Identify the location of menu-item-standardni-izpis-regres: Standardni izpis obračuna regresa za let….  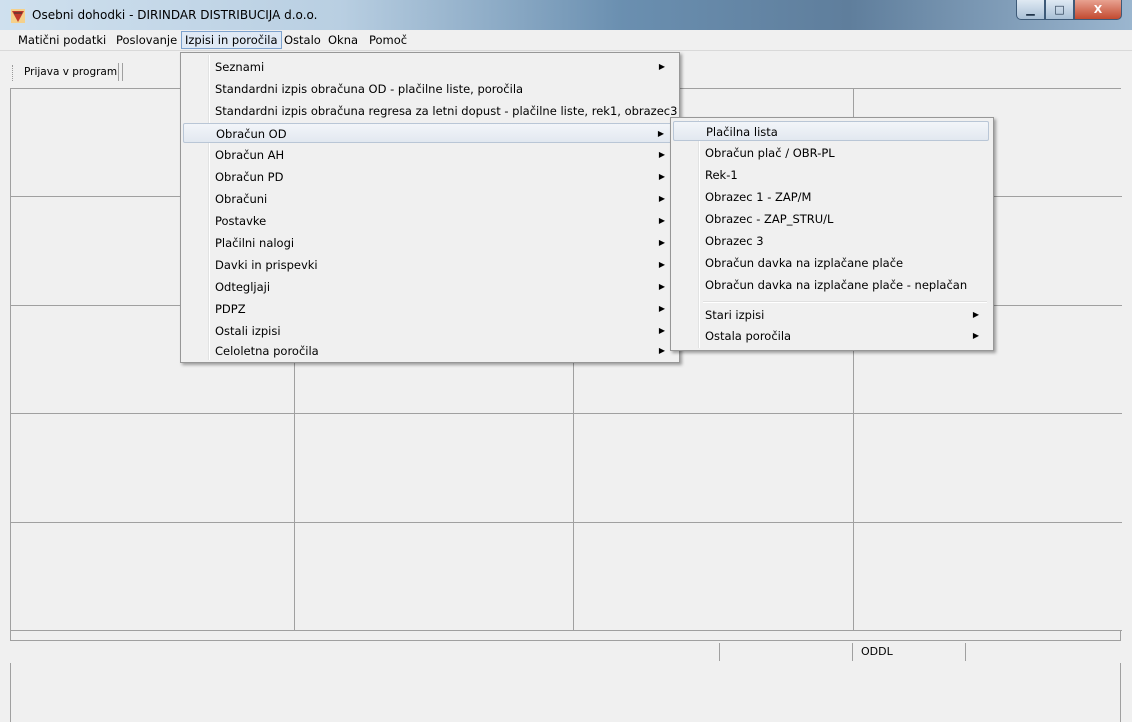
(430, 111).